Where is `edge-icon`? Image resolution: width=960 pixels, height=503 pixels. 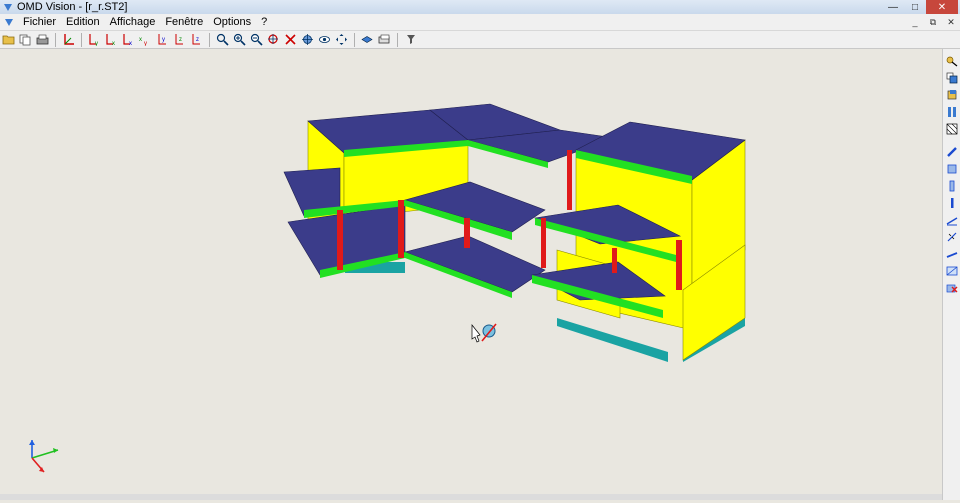
edge-icon is located at coordinates (952, 253).